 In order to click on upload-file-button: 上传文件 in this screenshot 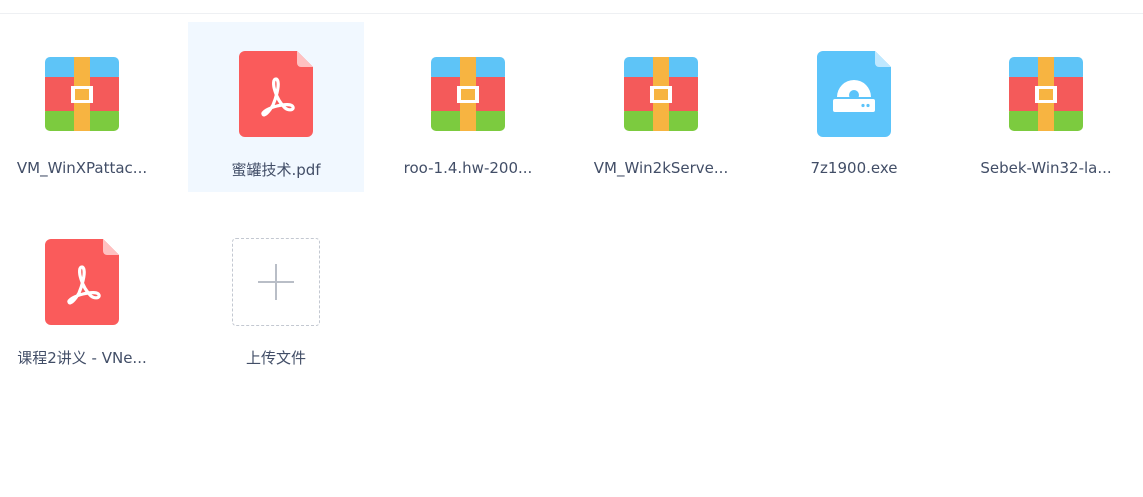, I will do `click(276, 295)`.